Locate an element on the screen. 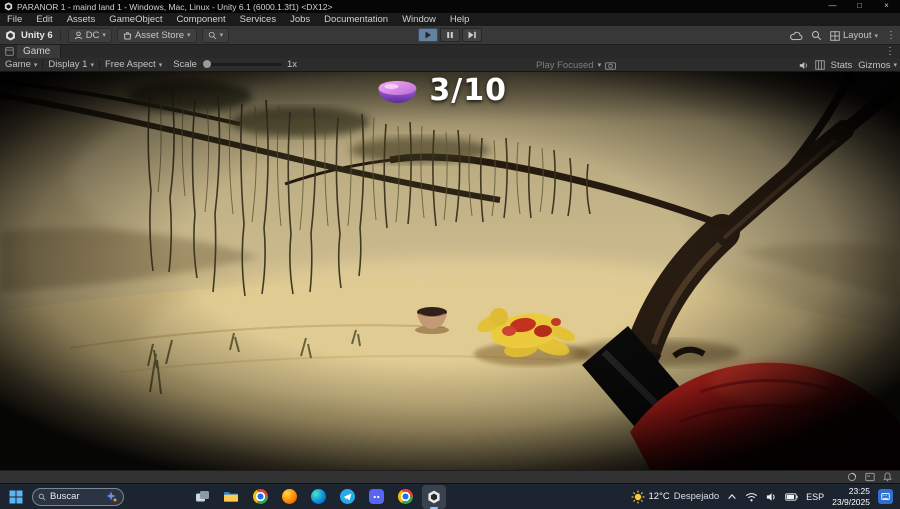  stats-toggle: Stats is located at coordinates (842, 65).